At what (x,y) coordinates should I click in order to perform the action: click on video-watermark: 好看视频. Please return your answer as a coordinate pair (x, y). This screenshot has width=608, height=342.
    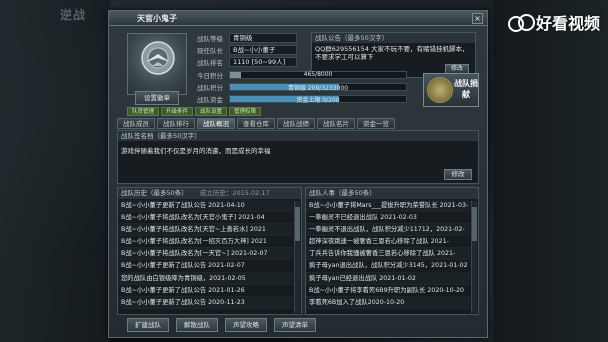
    Looking at the image, I should click on (553, 22).